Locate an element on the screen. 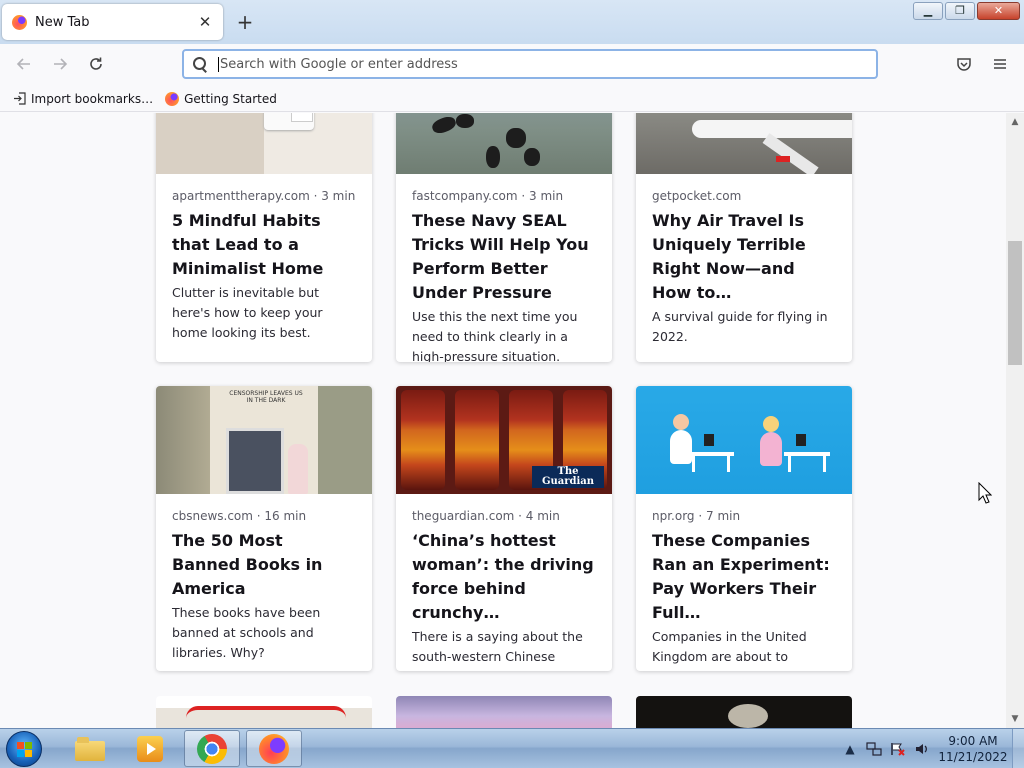 The image size is (1024, 768). taskbar-clock: 9:00 AM 11/21/2022 is located at coordinates (973, 749).